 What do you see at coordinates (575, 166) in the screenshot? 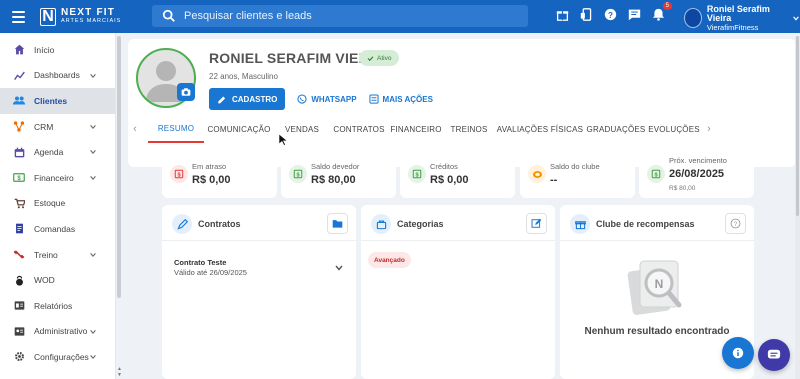
I see `stat-label: Saldo do clube` at bounding box center [575, 166].